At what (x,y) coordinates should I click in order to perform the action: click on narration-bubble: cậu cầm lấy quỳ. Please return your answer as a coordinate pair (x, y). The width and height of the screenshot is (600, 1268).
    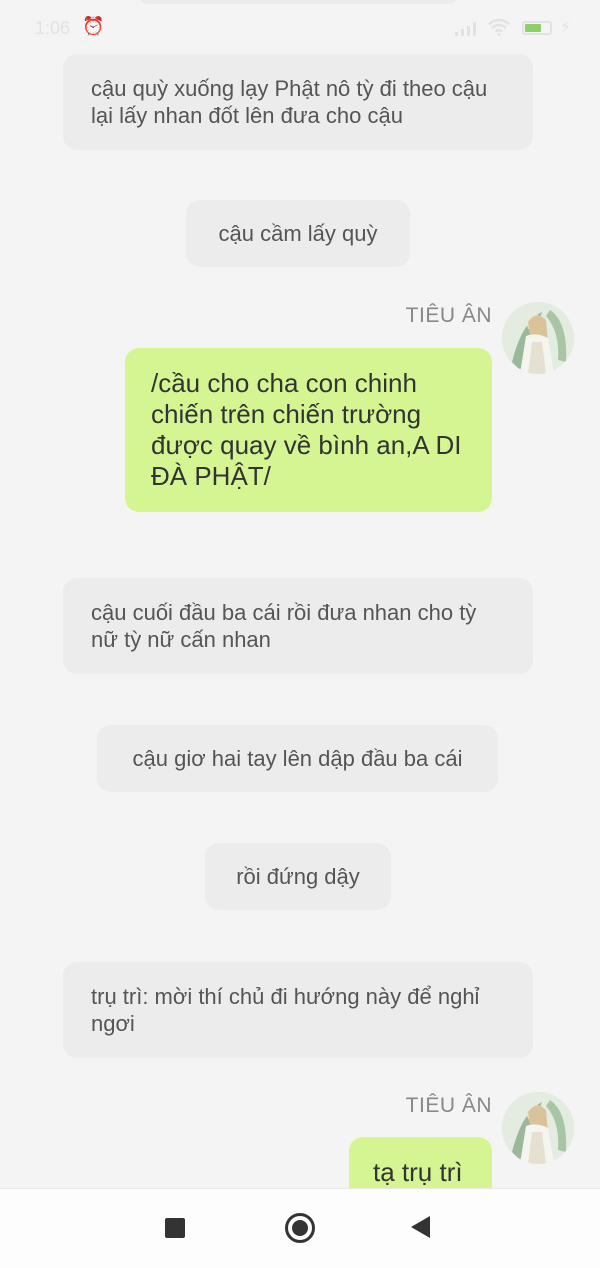
    Looking at the image, I should click on (298, 233).